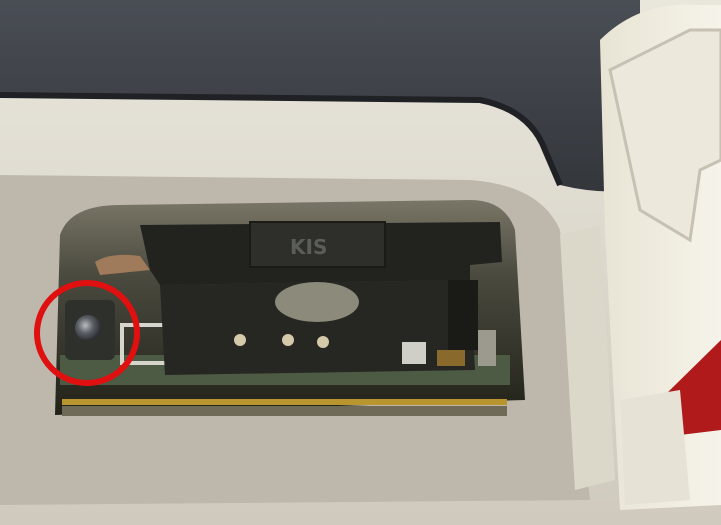  I want to click on latch-spring, so click(463, 315).